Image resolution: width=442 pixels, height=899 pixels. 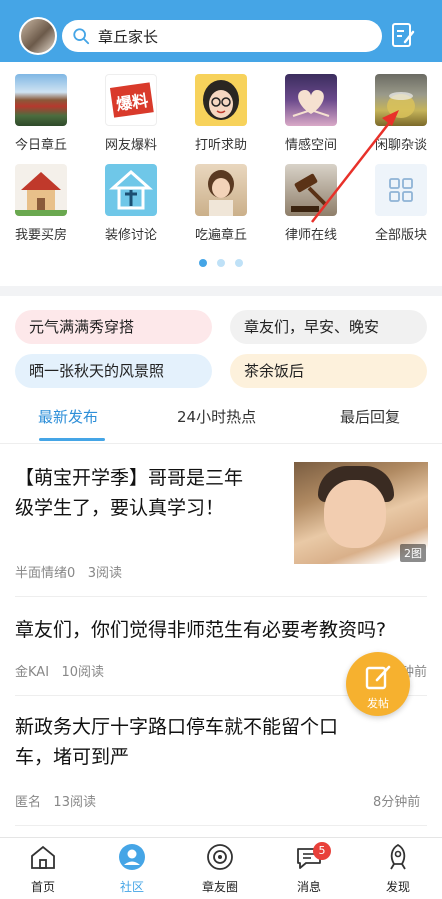 I want to click on feed-tabs: 最新发布 24小时热点 最后回复, so click(x=221, y=422).